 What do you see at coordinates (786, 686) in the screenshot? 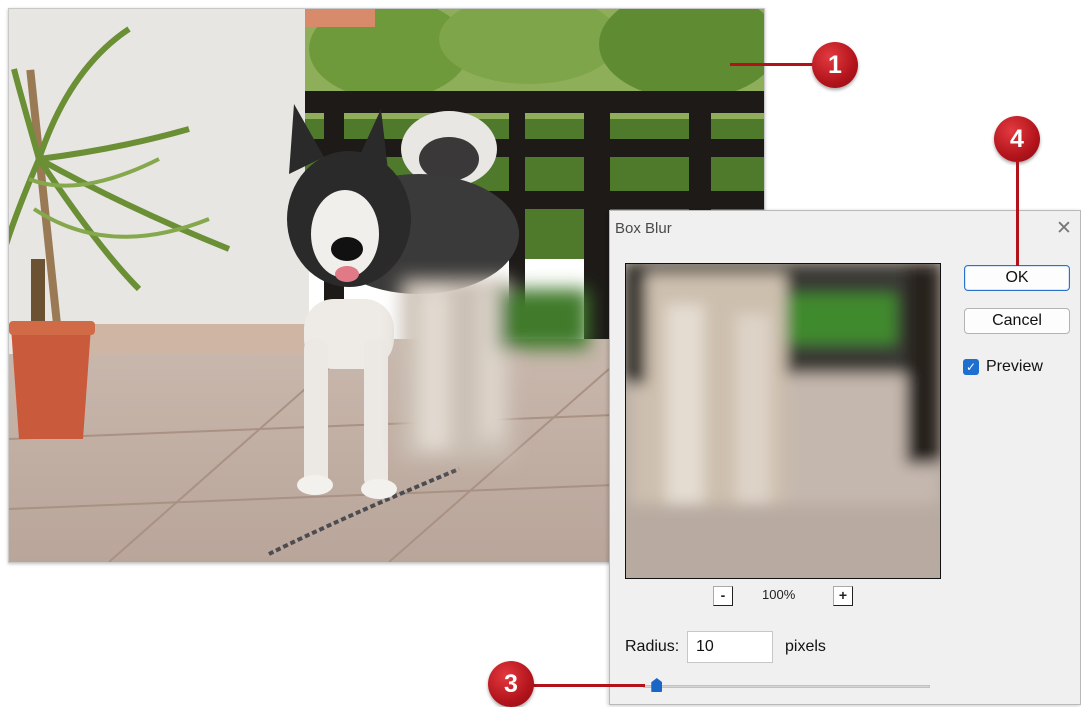
I see `radius-slider-track` at bounding box center [786, 686].